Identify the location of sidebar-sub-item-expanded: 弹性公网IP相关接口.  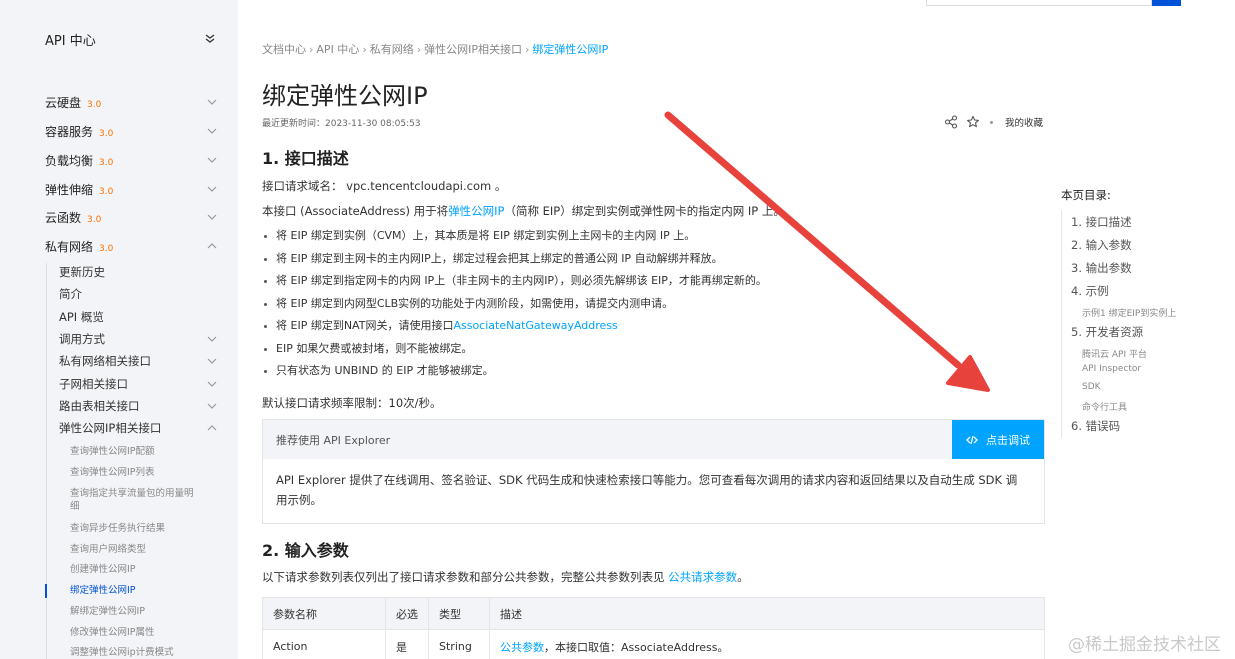
(139, 428).